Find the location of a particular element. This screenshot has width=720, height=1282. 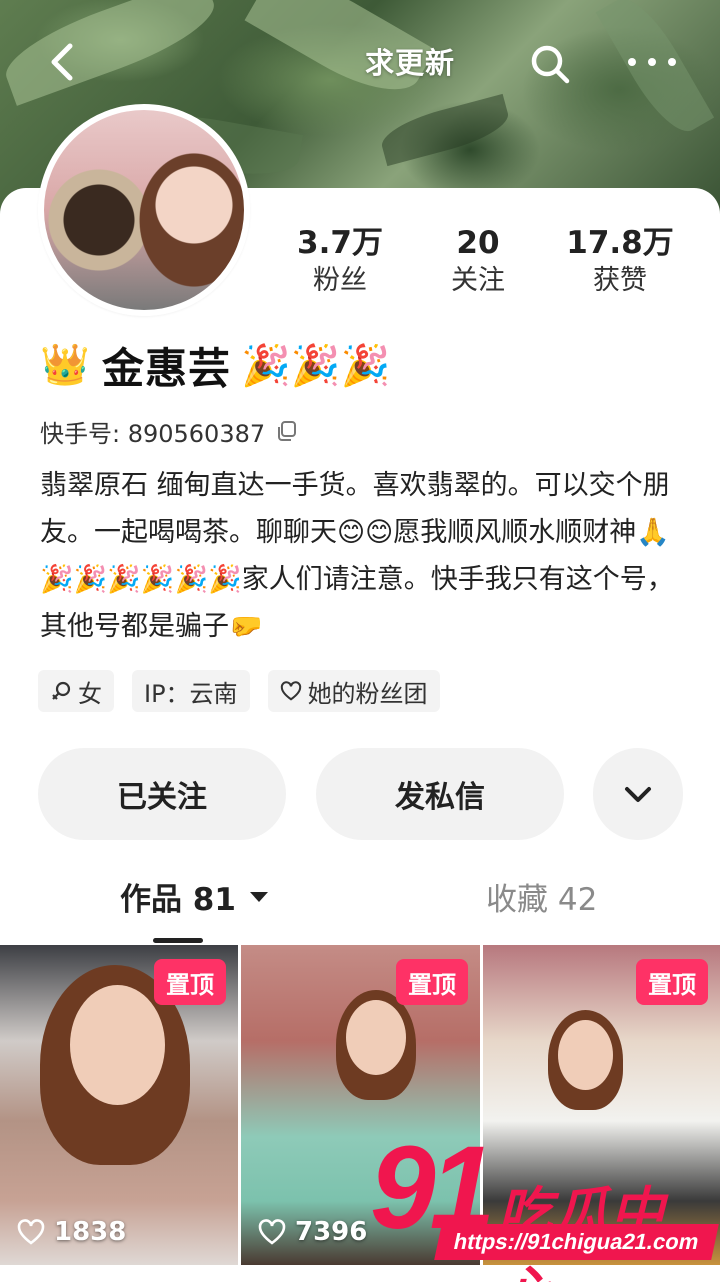

user-name: 金惠芸 is located at coordinates (167, 368).